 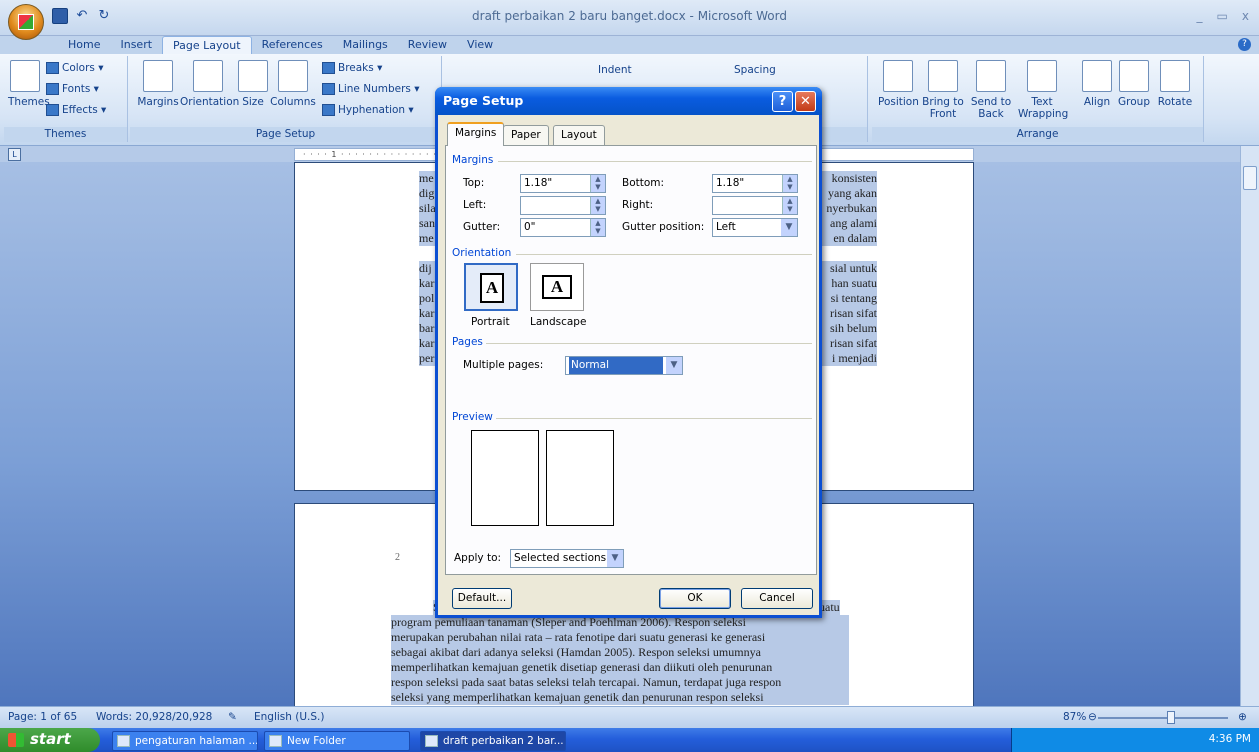 What do you see at coordinates (232, 717) in the screenshot?
I see `proofing-icon: ✎` at bounding box center [232, 717].